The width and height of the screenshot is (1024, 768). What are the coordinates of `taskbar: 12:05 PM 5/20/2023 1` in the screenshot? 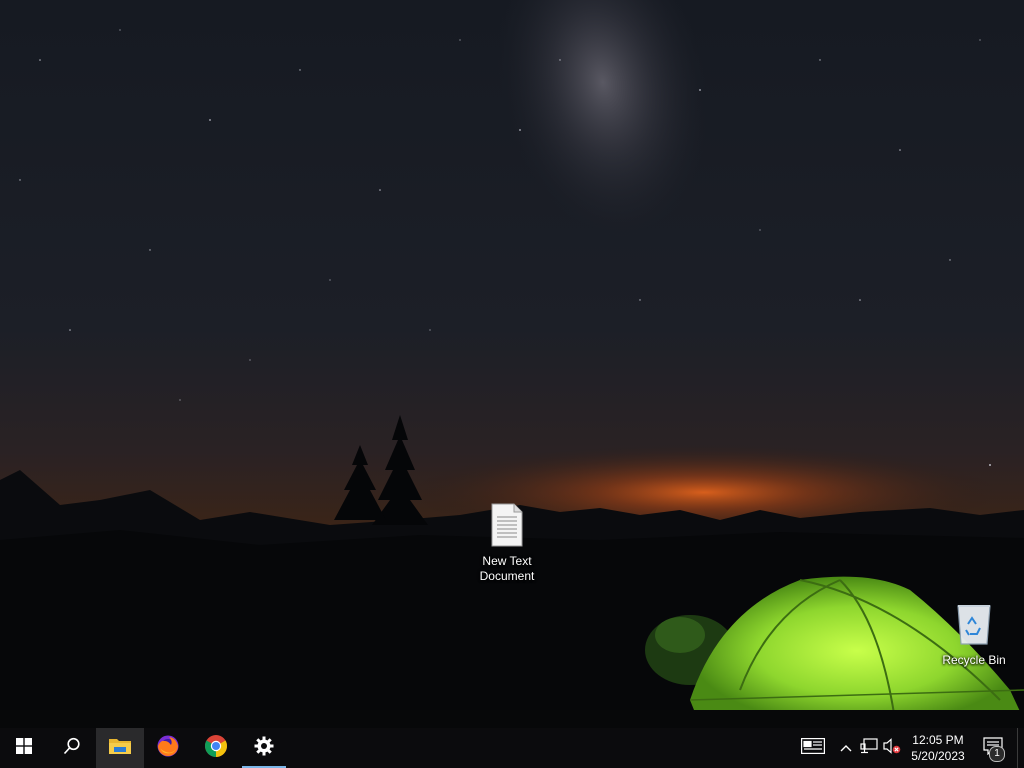 It's located at (512, 748).